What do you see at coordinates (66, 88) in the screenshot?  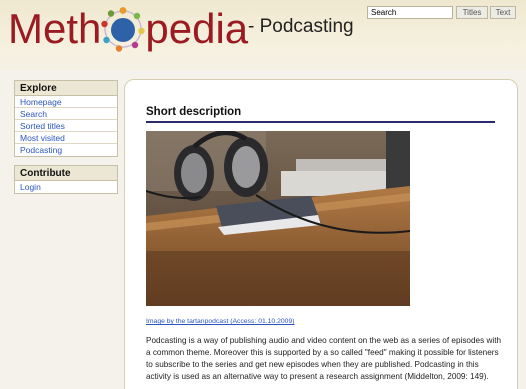 I see `explore-title: Explore` at bounding box center [66, 88].